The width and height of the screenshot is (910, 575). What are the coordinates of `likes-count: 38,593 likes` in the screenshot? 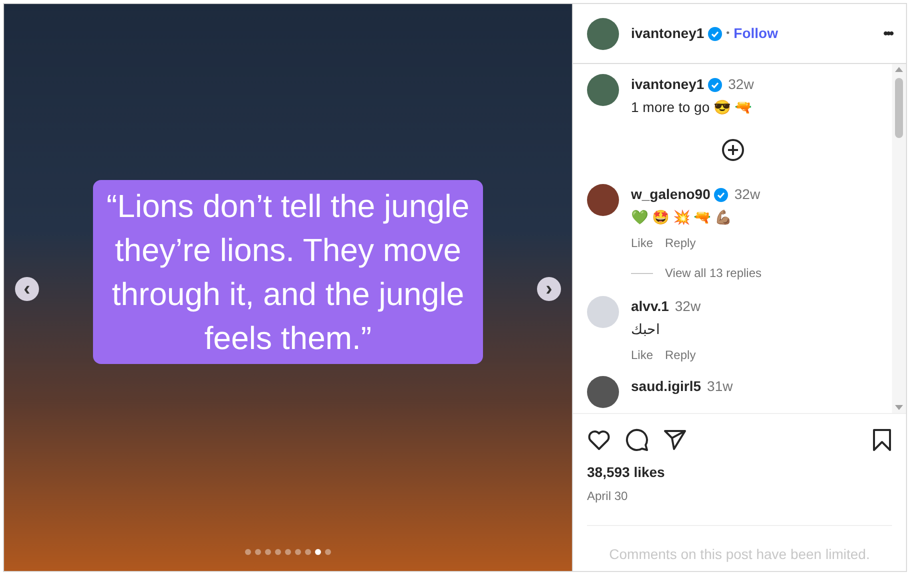 It's located at (739, 472).